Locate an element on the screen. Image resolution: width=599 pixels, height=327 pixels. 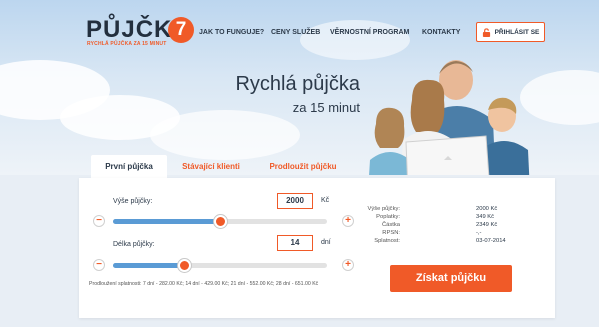
logo: PŮJČKA 7 RYCHLÁ PŮJČKA ZA 15 MINUT is located at coordinates (140, 32).